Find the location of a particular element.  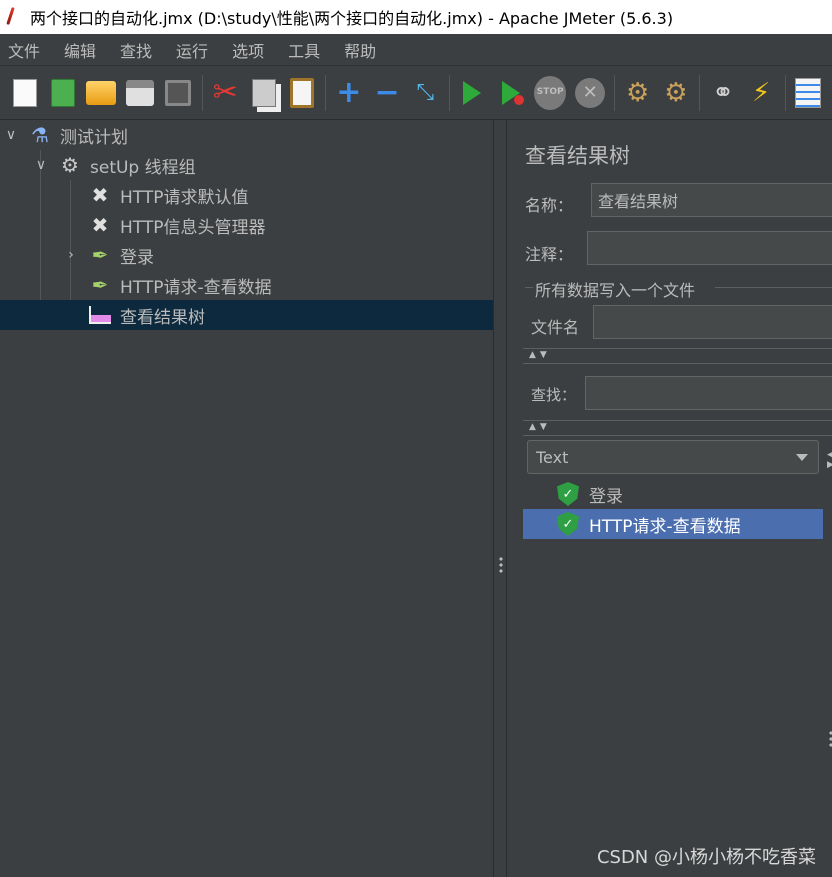

start-button is located at coordinates (472, 93).